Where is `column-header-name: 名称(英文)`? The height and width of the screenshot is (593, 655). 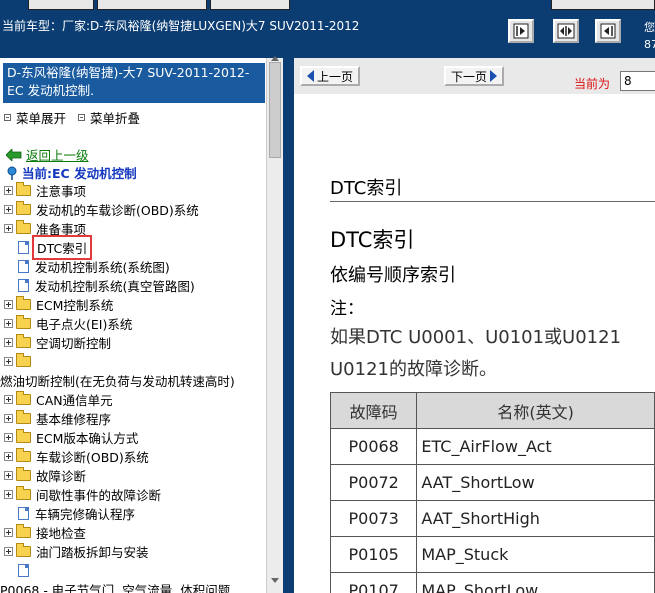 column-header-name: 名称(英文) is located at coordinates (535, 410).